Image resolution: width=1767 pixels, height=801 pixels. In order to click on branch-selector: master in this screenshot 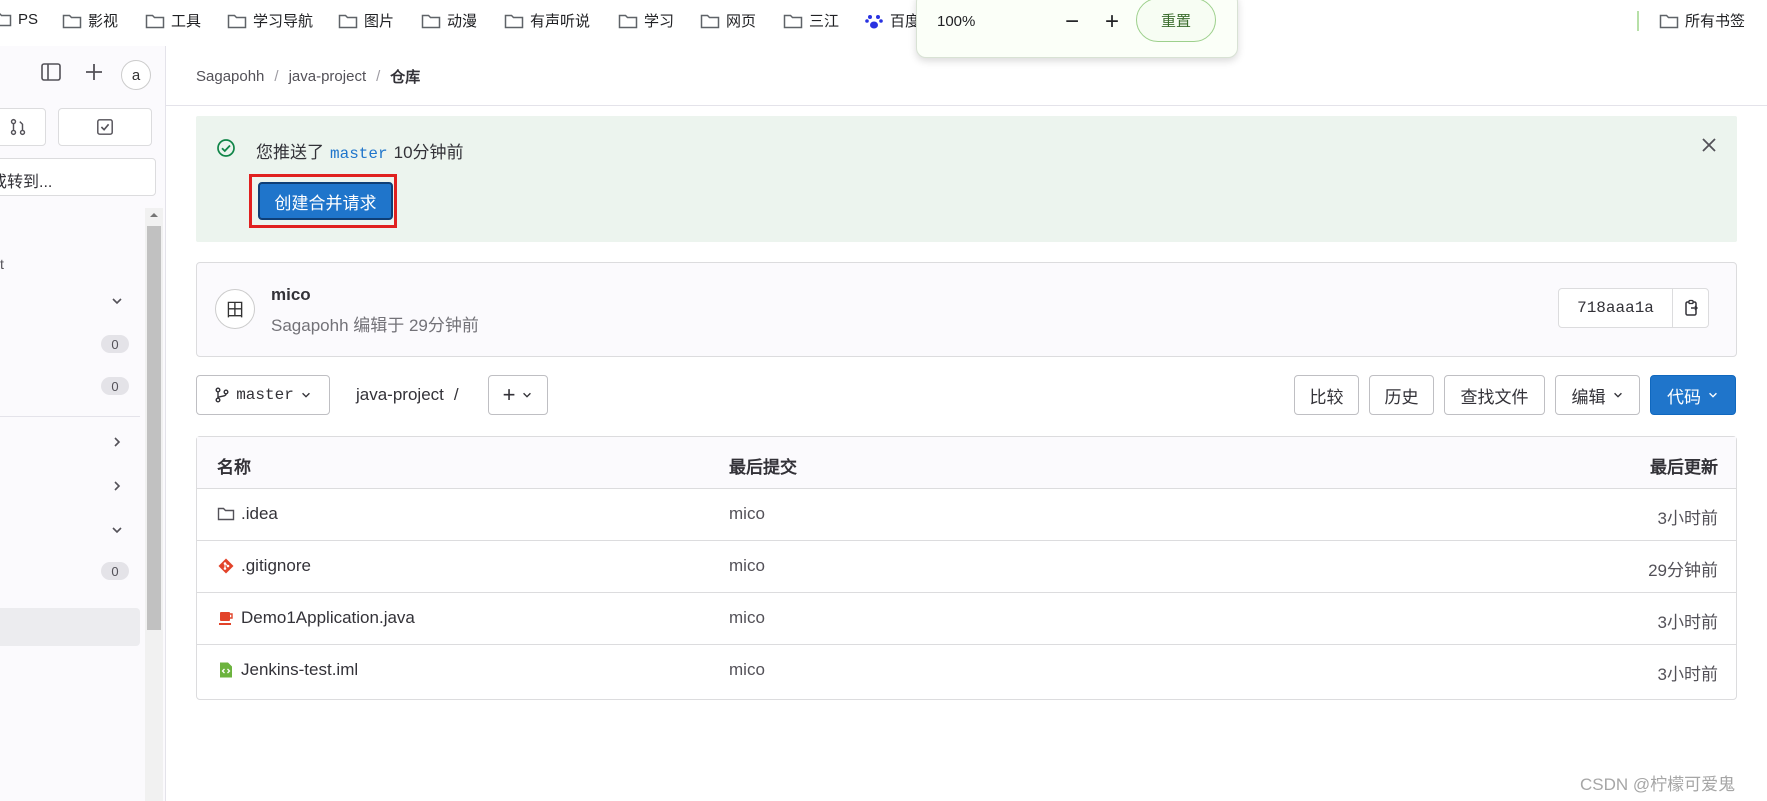, I will do `click(263, 395)`.